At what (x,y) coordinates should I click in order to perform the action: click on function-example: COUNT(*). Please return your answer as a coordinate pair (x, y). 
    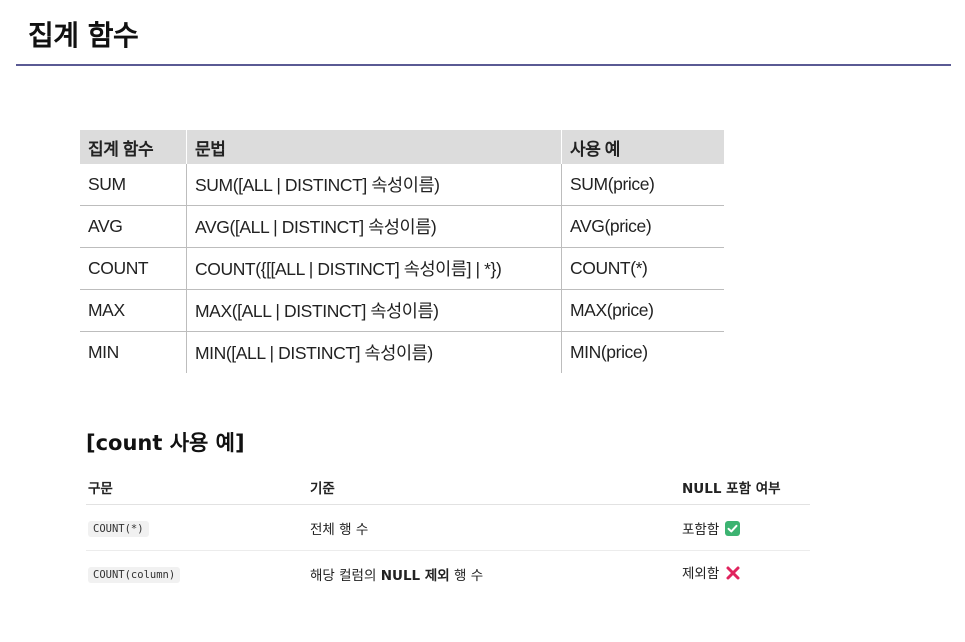
    Looking at the image, I should click on (642, 268).